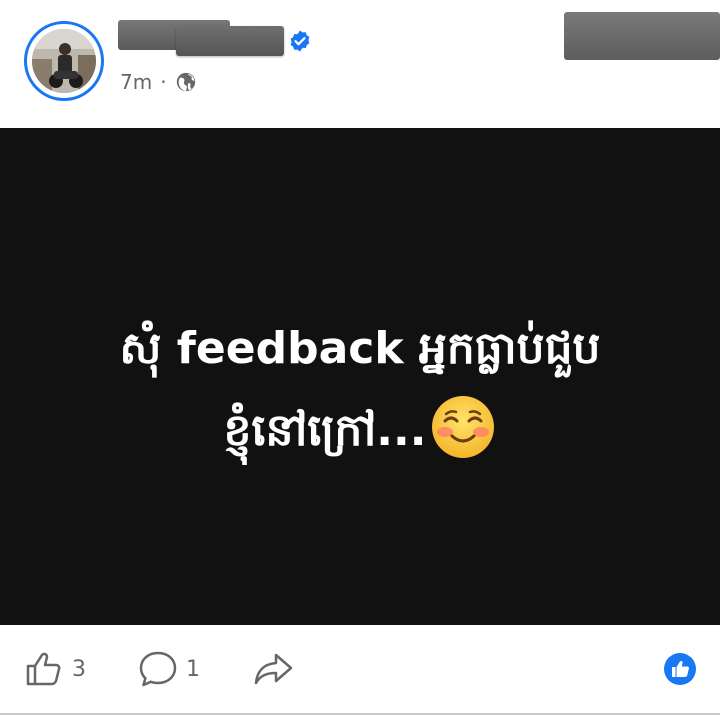 This screenshot has height=715, width=720. I want to click on comment-button: 1, so click(169, 669).